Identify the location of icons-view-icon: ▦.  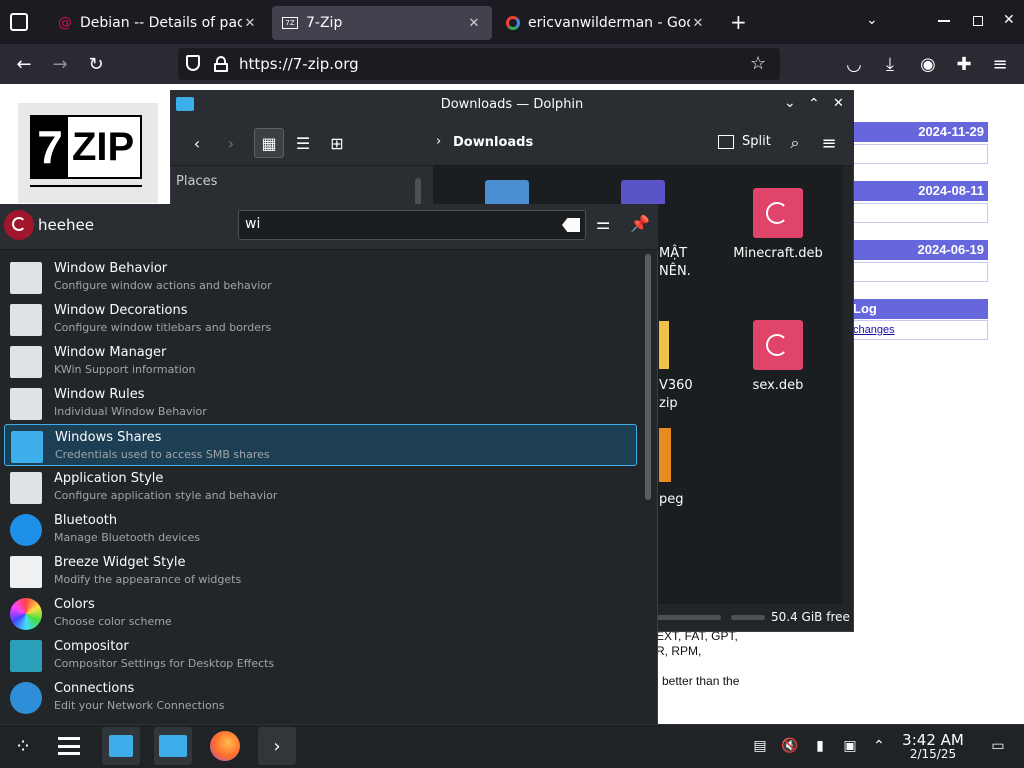
(269, 143).